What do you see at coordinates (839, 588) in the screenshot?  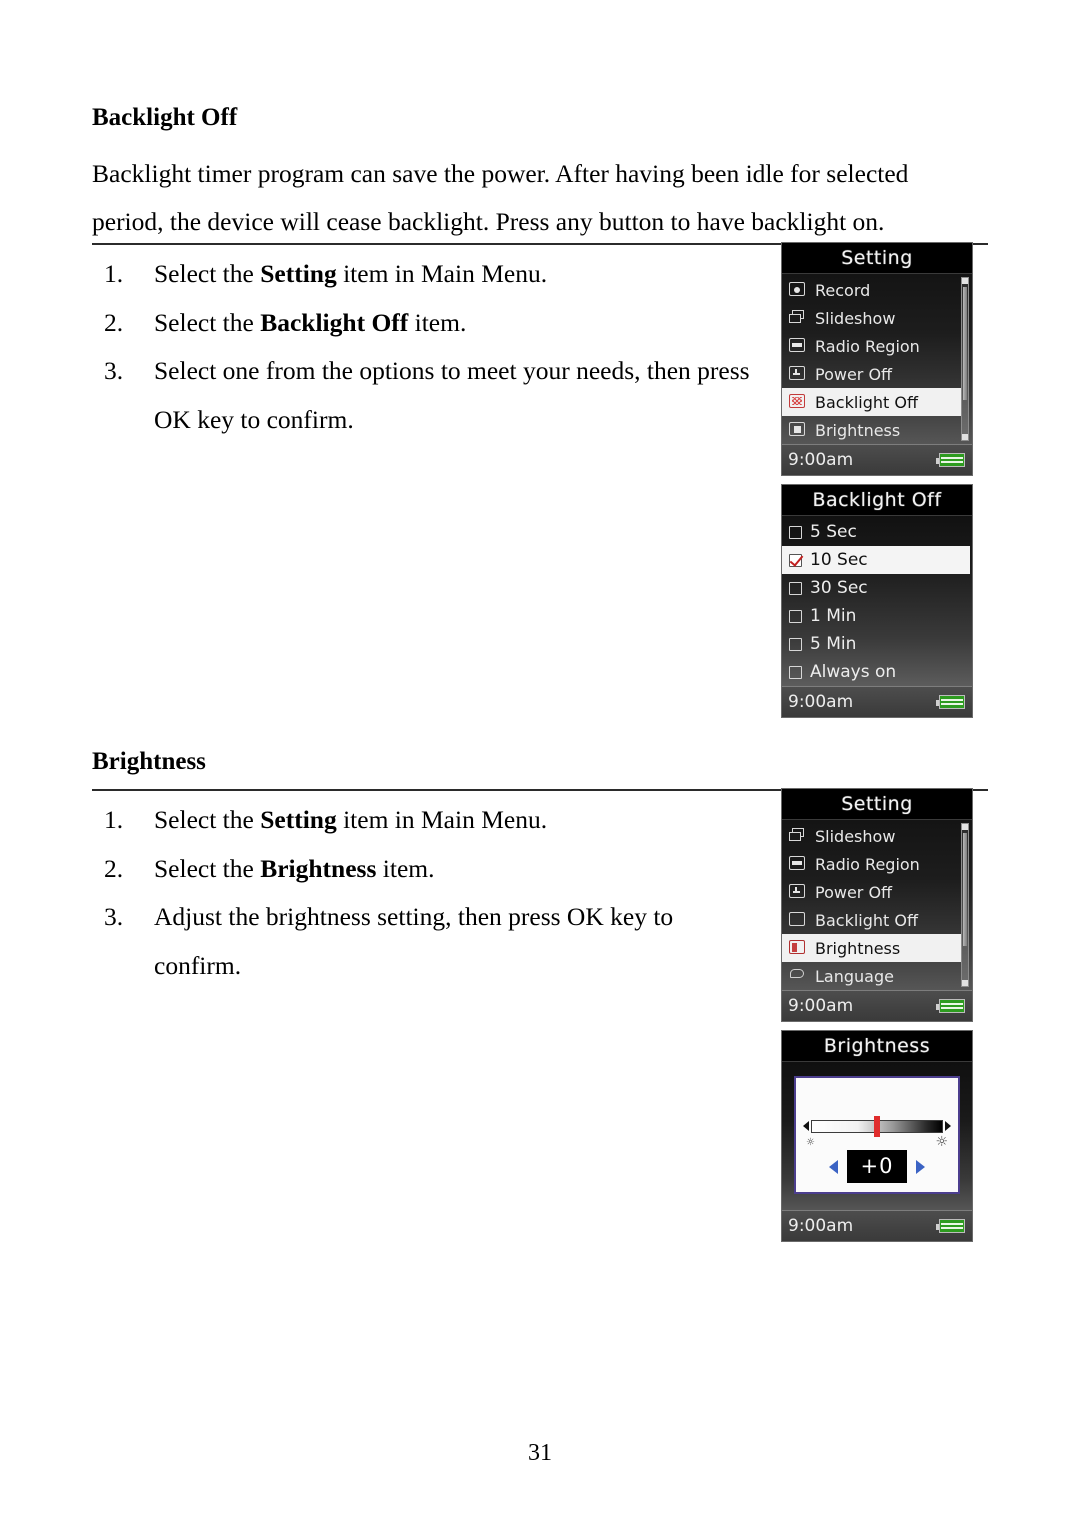 I see `option-label: 30 Sec` at bounding box center [839, 588].